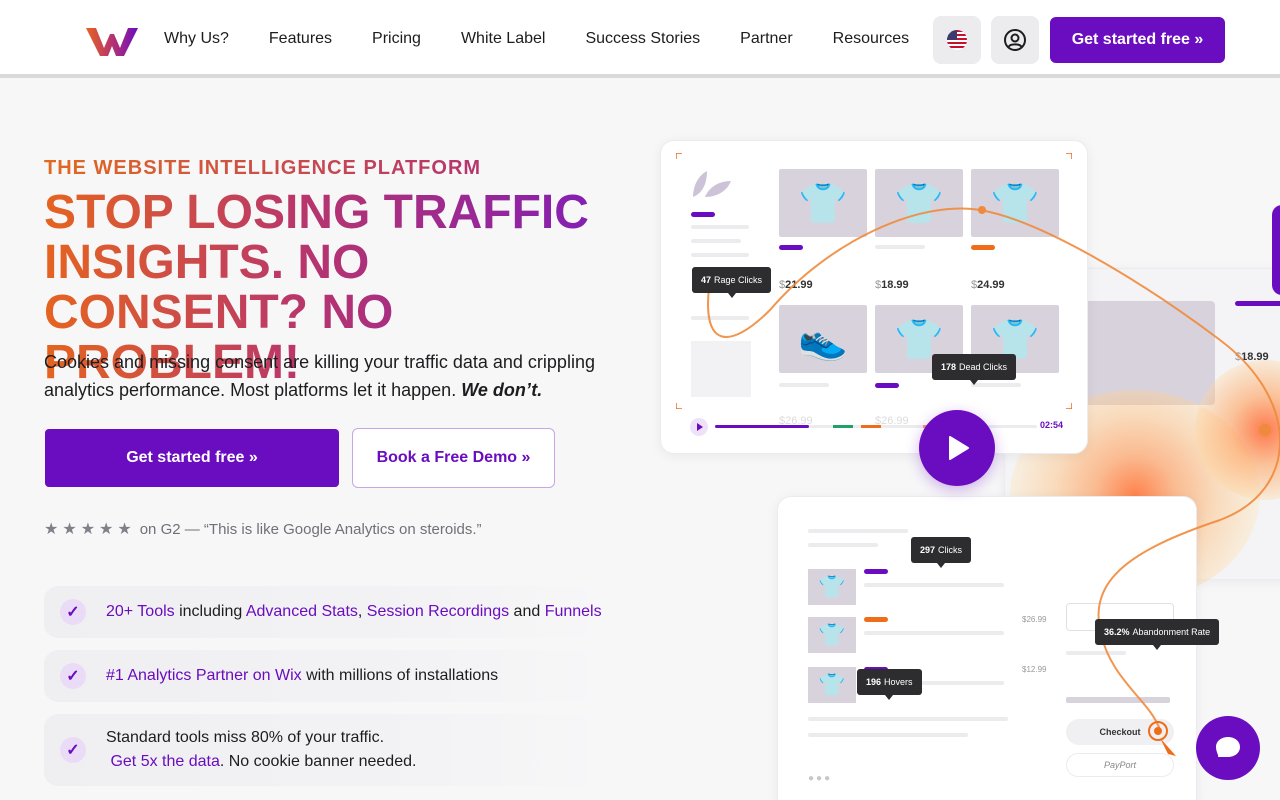 Image resolution: width=1280 pixels, height=800 pixels. I want to click on feature-link-tools: 20+ Tools, so click(140, 611).